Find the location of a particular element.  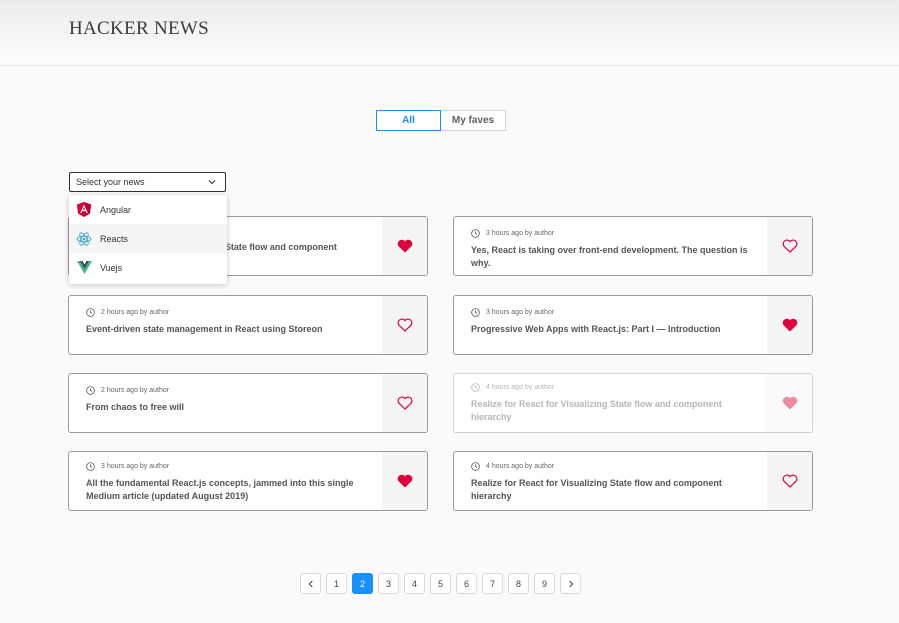

option-label: Vuejs is located at coordinates (111, 267).